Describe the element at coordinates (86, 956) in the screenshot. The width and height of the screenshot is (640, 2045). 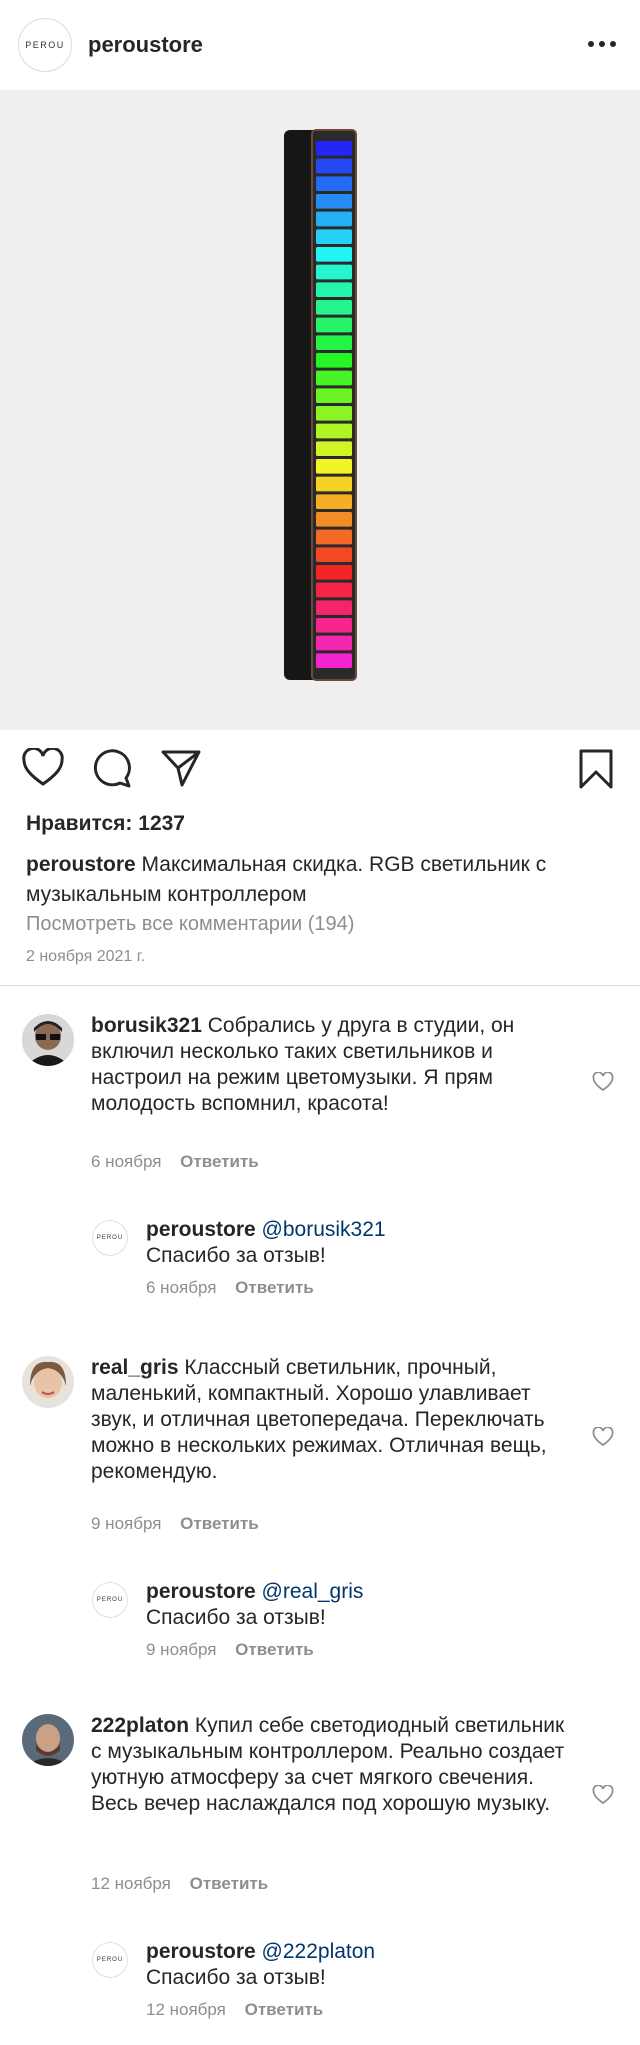
I see `post-date: 2 ноября 2021 г.` at that location.